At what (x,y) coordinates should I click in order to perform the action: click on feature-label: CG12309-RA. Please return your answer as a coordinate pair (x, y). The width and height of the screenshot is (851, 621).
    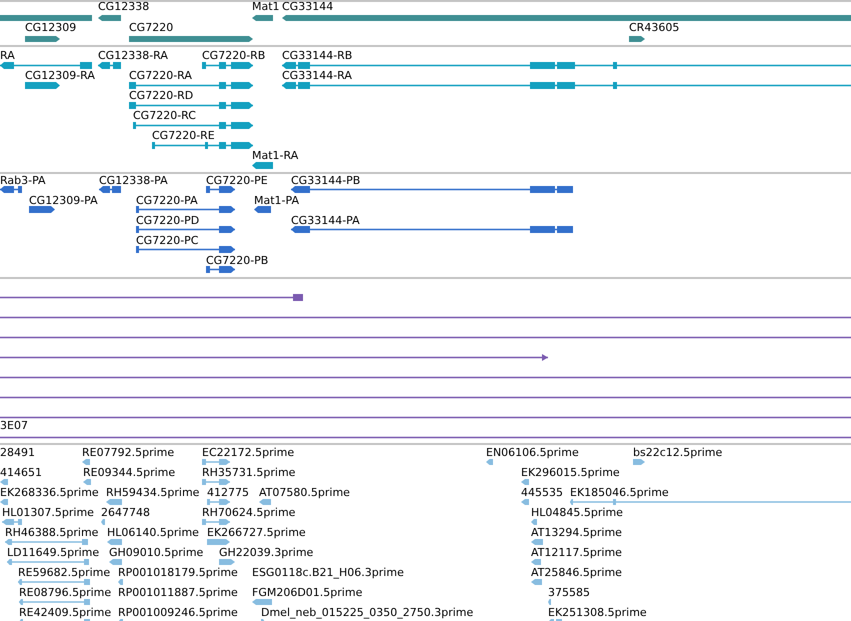
    Looking at the image, I should click on (60, 75).